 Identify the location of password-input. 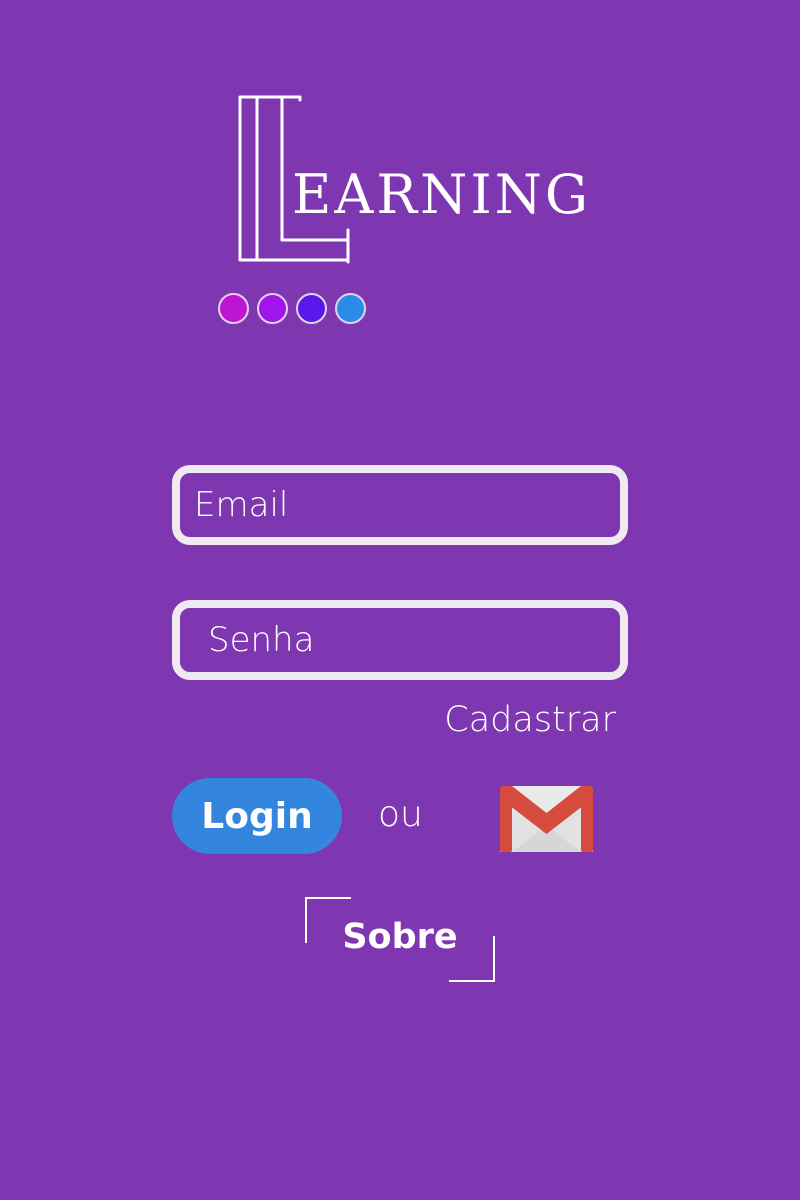
(400, 640).